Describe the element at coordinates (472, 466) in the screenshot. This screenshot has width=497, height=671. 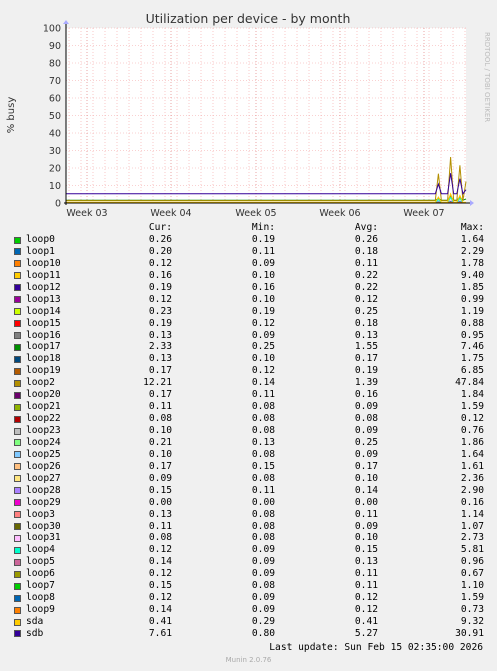
I see `legend-max-value: 1.61` at that location.